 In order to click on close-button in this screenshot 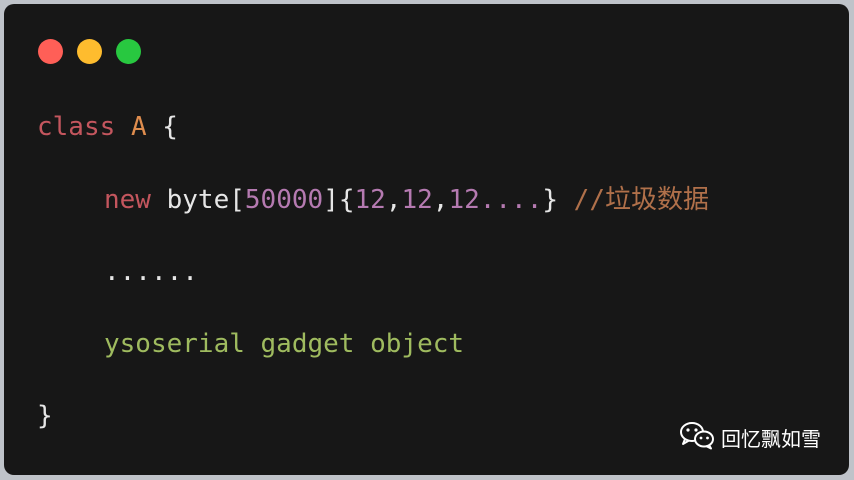, I will do `click(50, 51)`.